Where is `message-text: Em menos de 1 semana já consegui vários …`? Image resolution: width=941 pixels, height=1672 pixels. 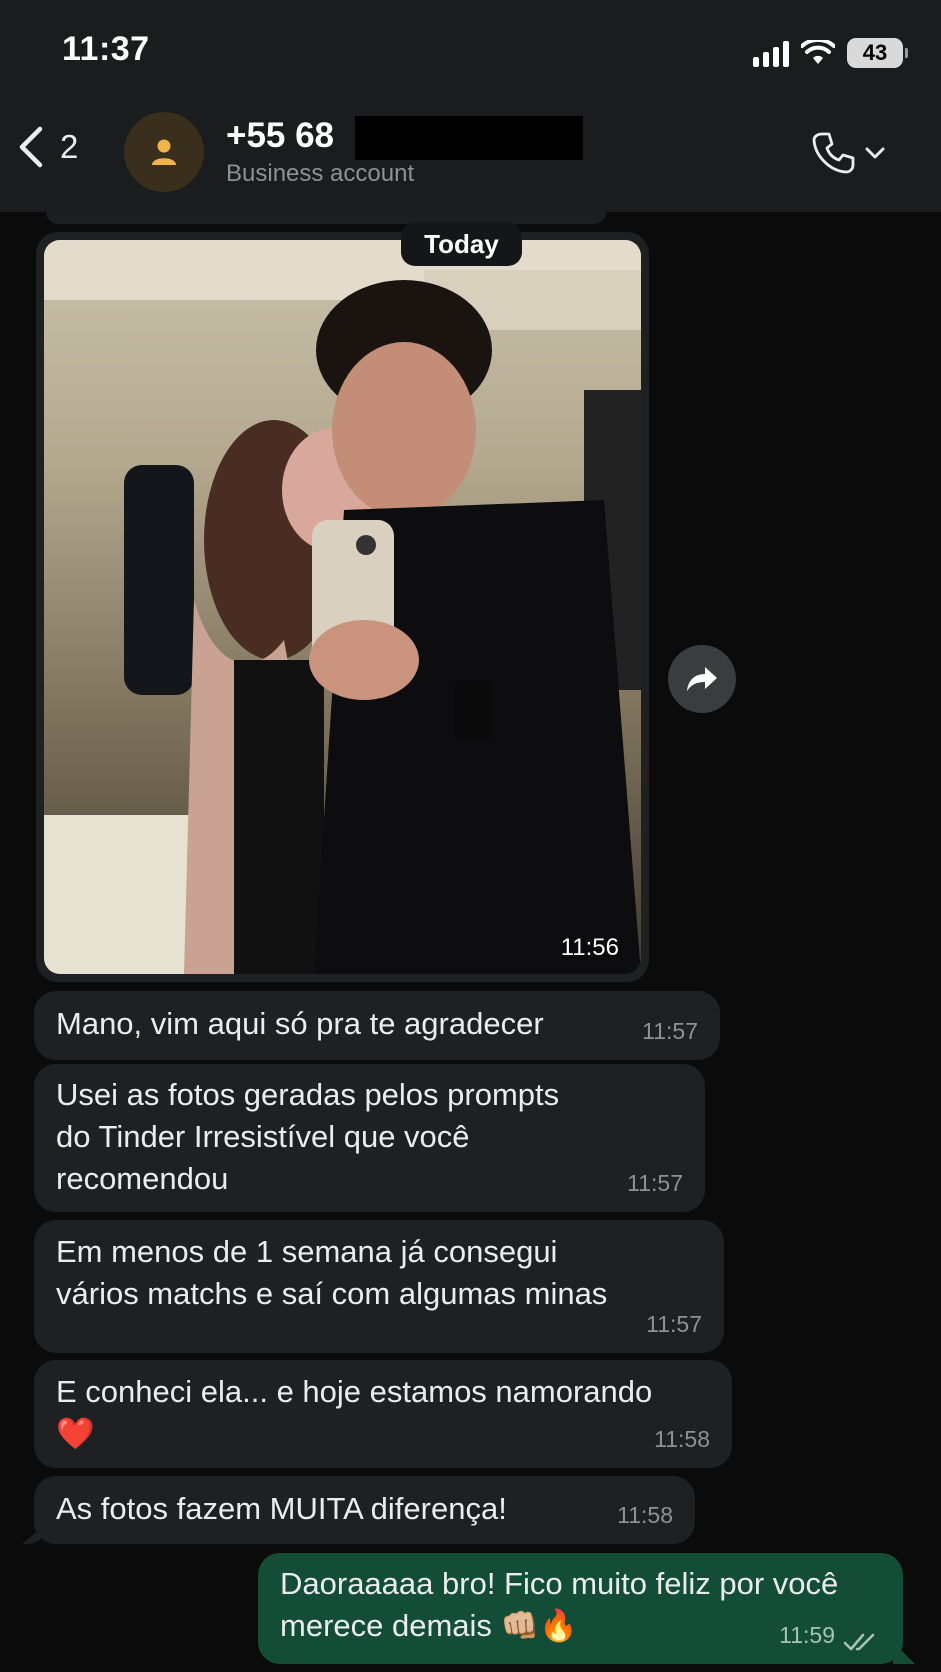 message-text: Em menos de 1 semana já consegui vários … is located at coordinates (332, 1272).